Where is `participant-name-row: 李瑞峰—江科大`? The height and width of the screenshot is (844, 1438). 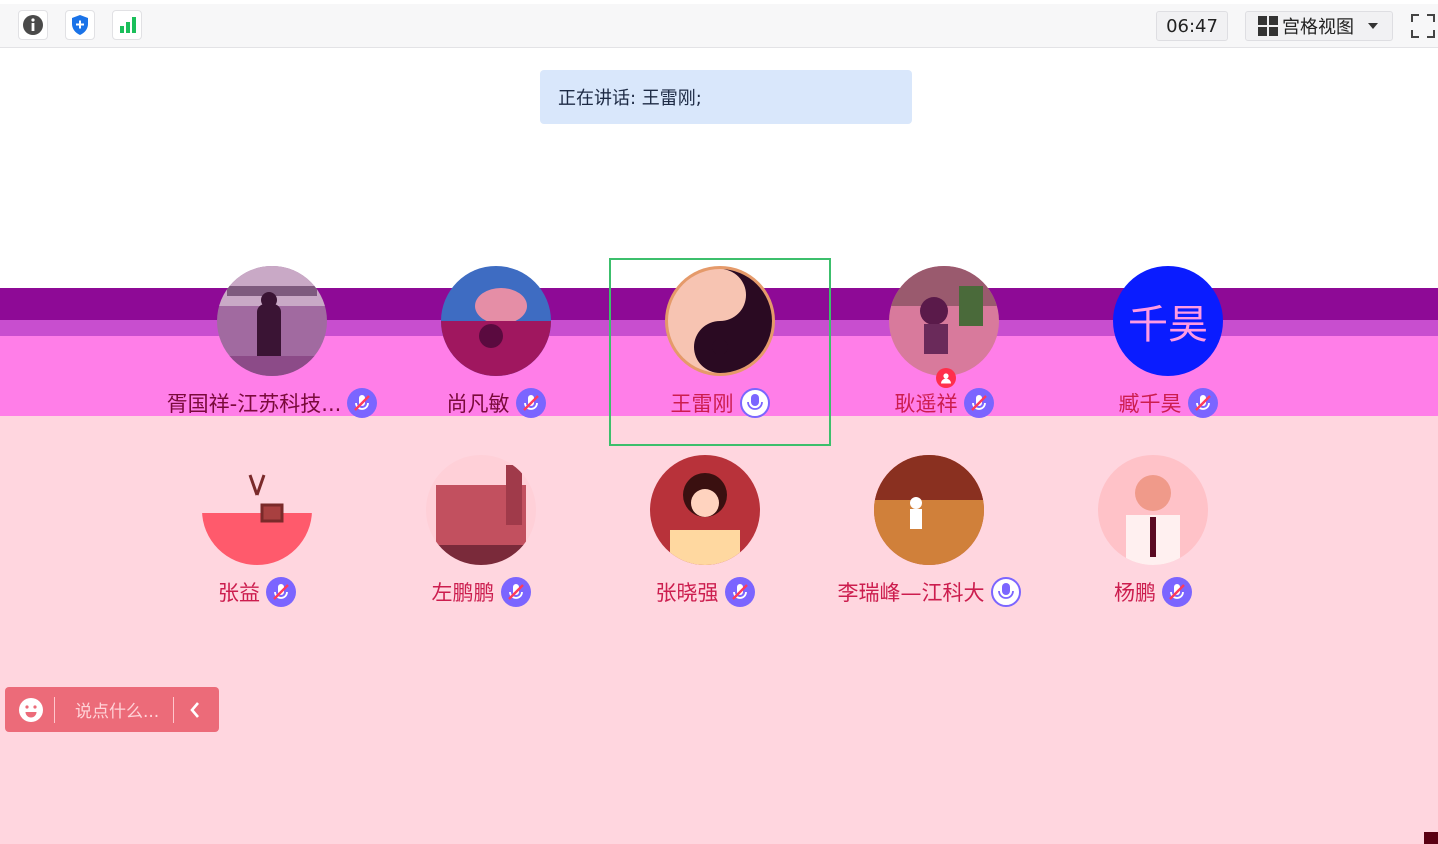 participant-name-row: 李瑞峰—江科大 is located at coordinates (929, 592).